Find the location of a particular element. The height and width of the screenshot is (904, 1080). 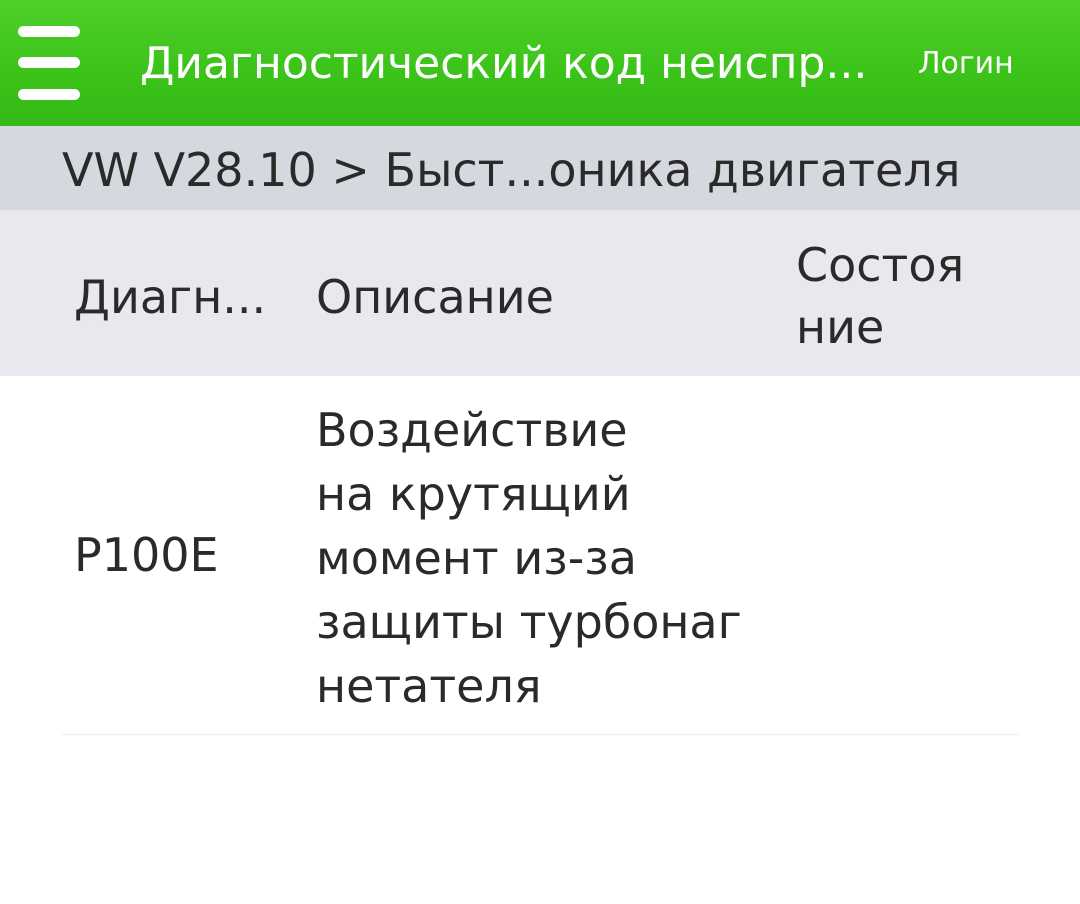

description-line: на крутящий is located at coordinates (473, 494).